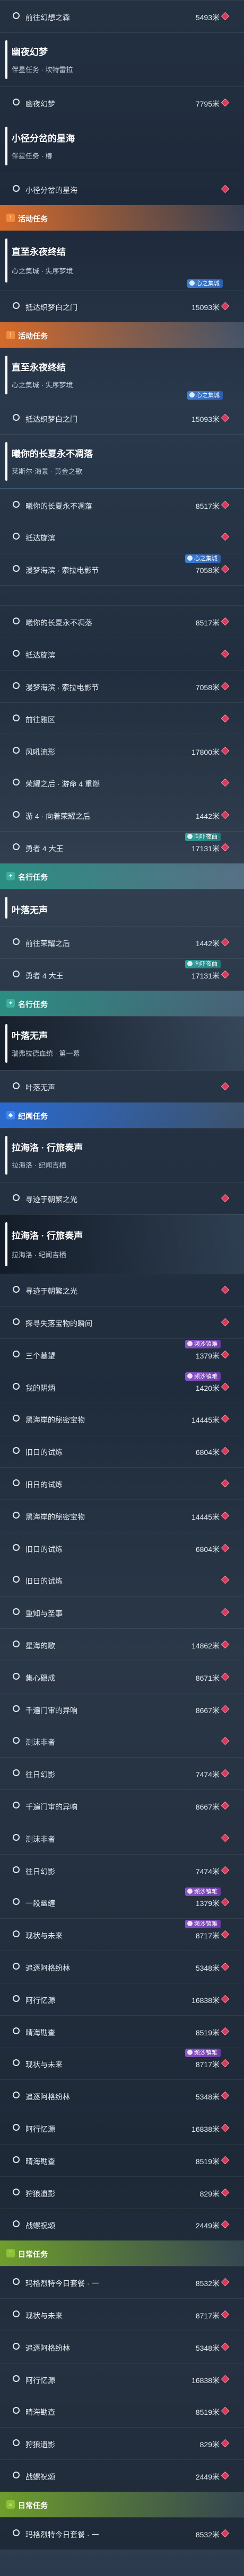  Describe the element at coordinates (122, 569) in the screenshot. I see `objective-row: 漫梦海滨 · 索拉电影节 7058米 心之集城` at that location.